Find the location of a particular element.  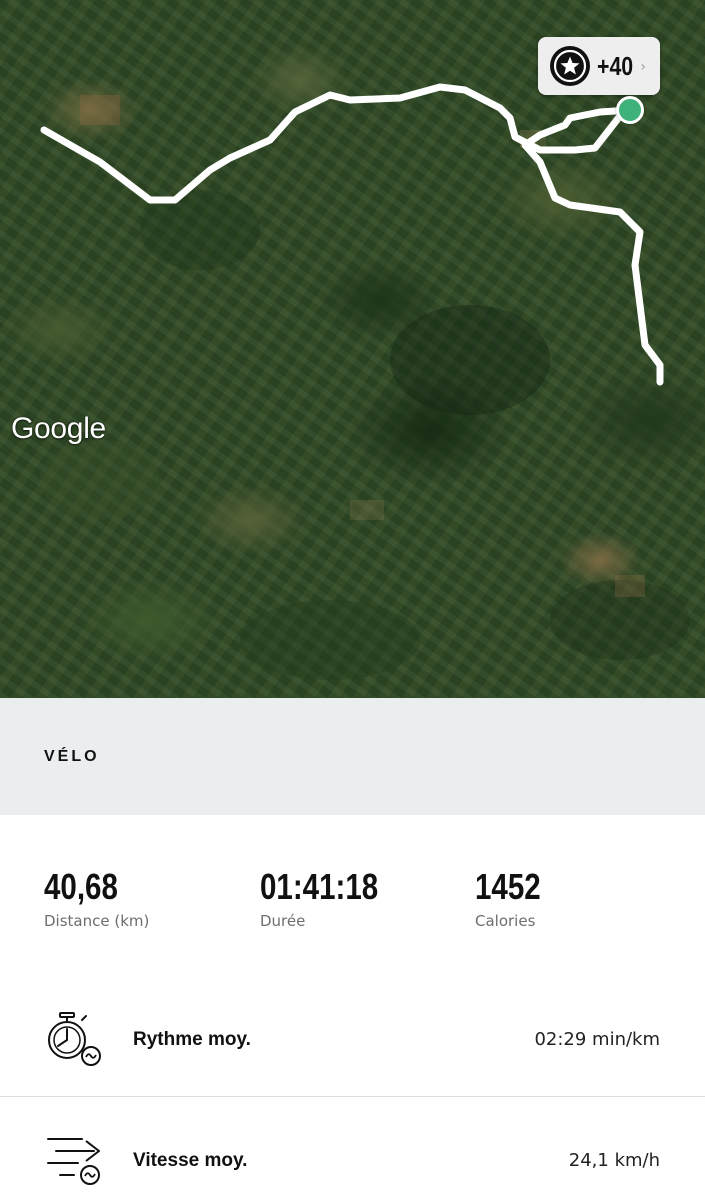

speed-icon is located at coordinates (73, 1161).